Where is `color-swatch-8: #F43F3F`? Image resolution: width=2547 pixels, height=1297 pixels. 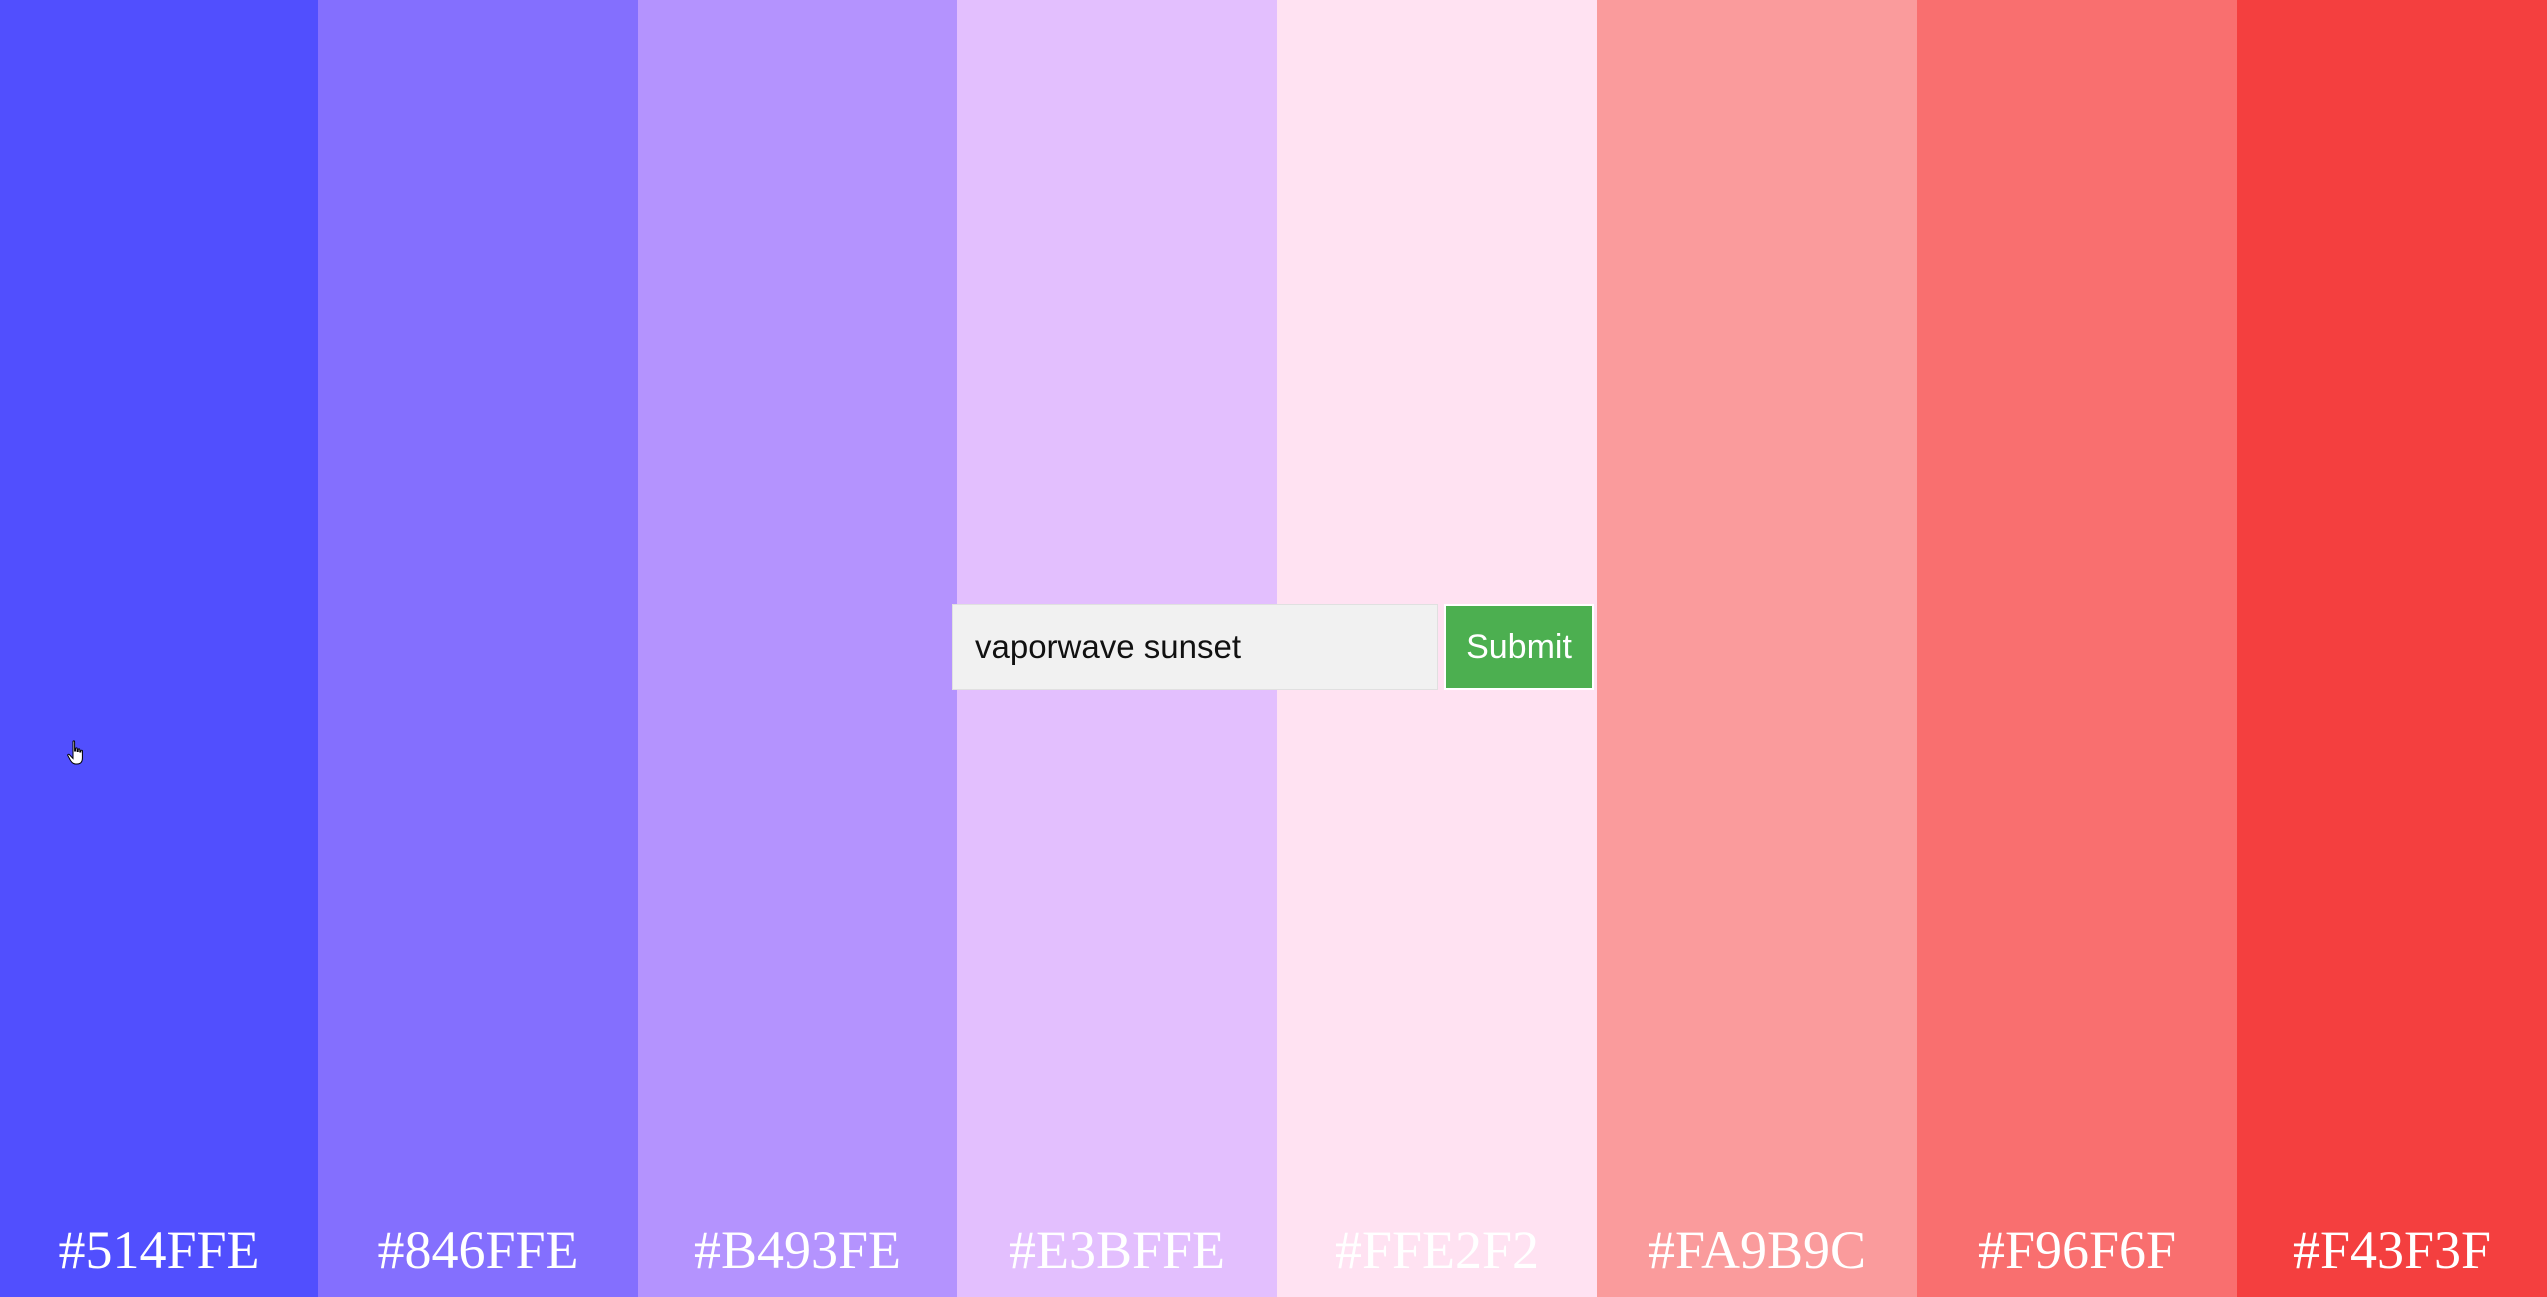 color-swatch-8: #F43F3F is located at coordinates (2392, 648).